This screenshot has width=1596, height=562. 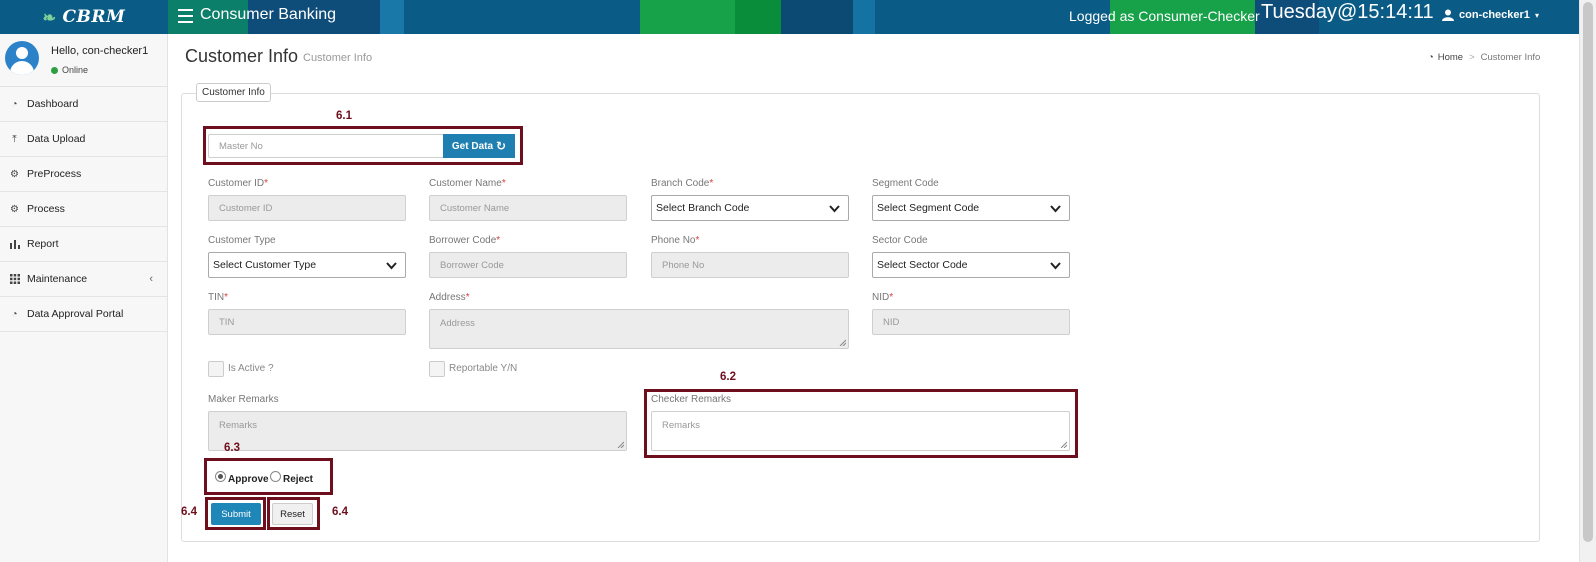 What do you see at coordinates (1510, 57) in the screenshot?
I see `breadcrumb-current: Customer Info` at bounding box center [1510, 57].